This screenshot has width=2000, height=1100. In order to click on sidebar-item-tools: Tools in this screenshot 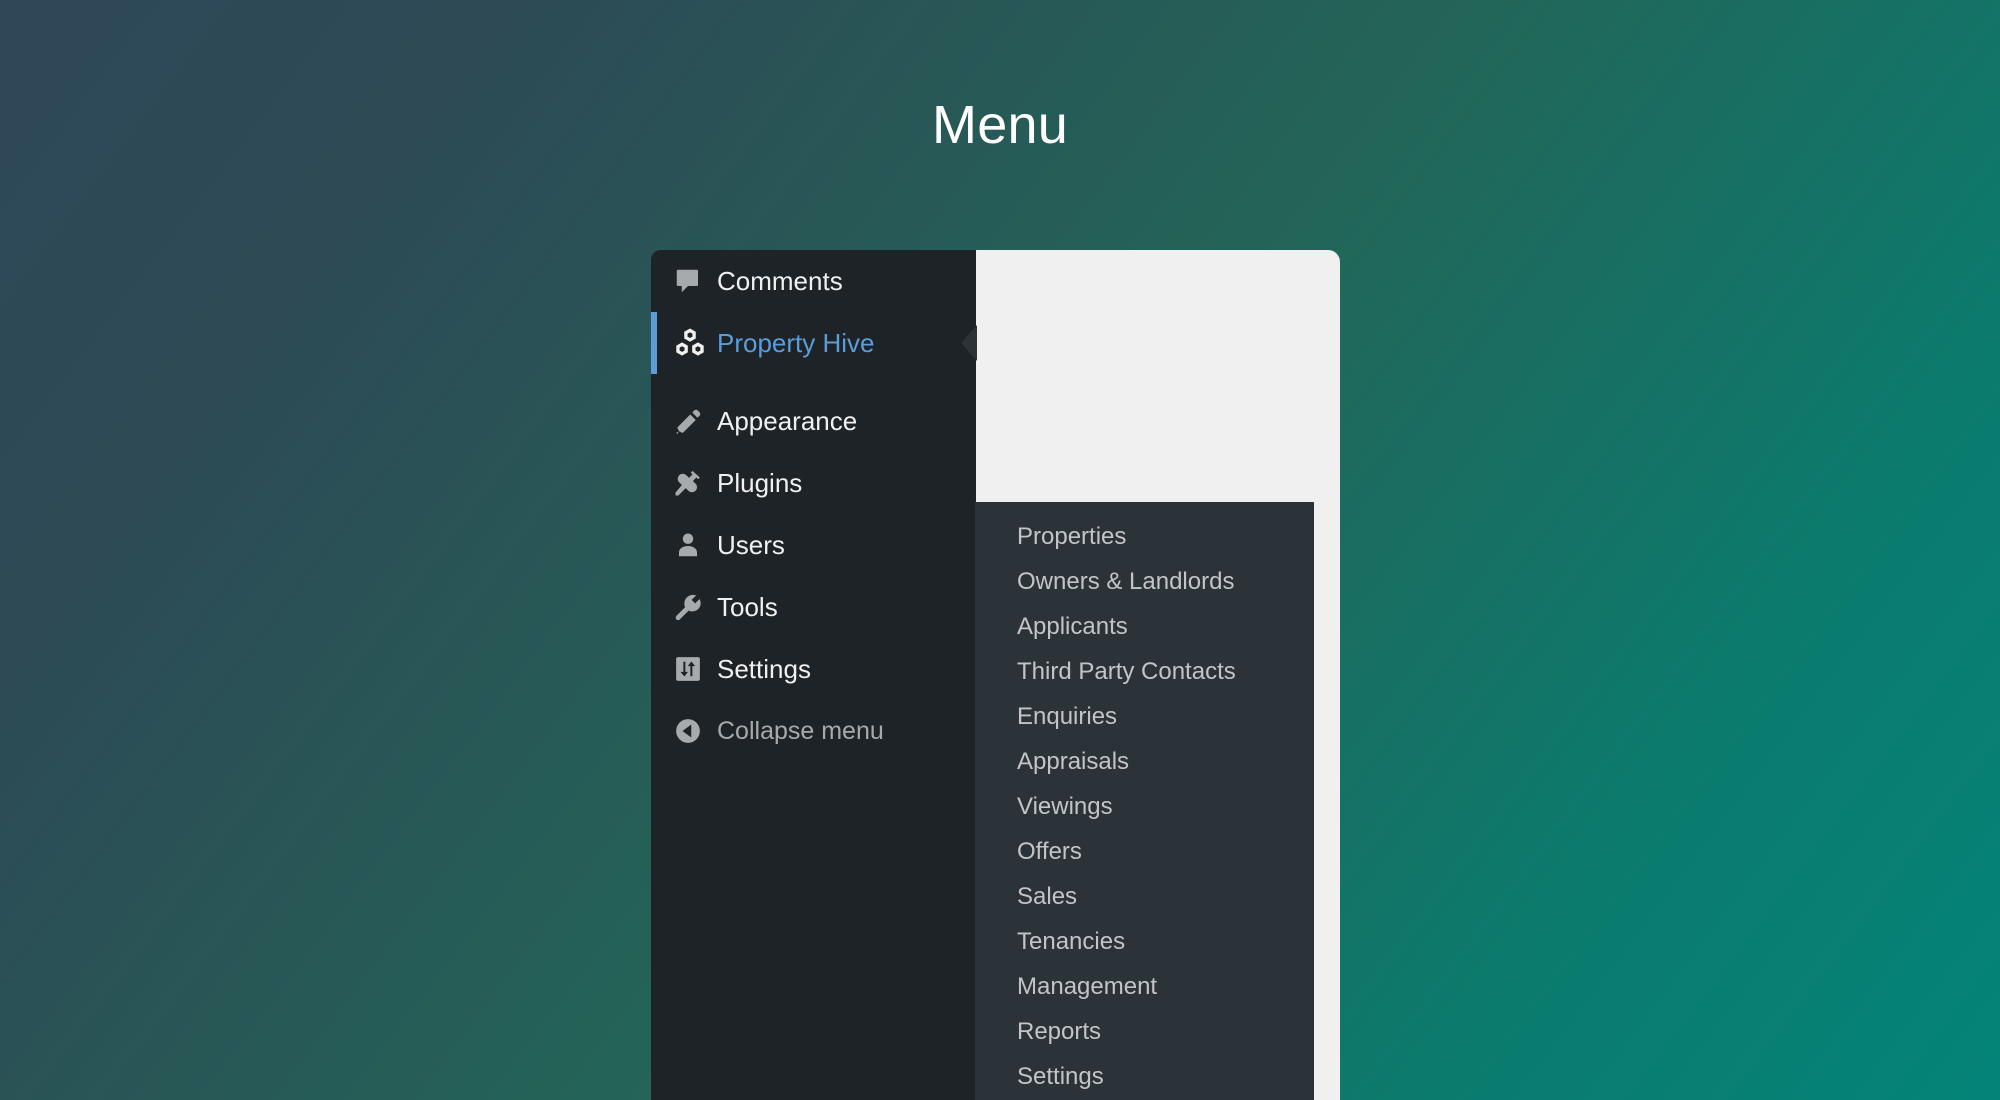, I will do `click(813, 607)`.